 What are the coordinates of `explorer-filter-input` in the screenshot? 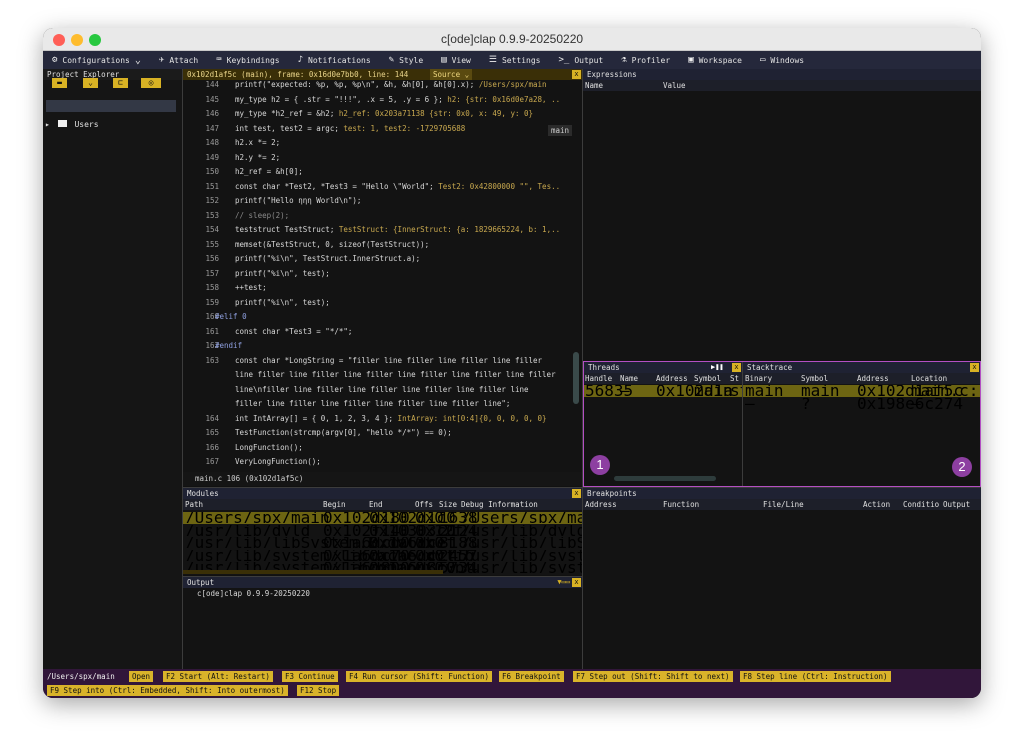 It's located at (111, 106).